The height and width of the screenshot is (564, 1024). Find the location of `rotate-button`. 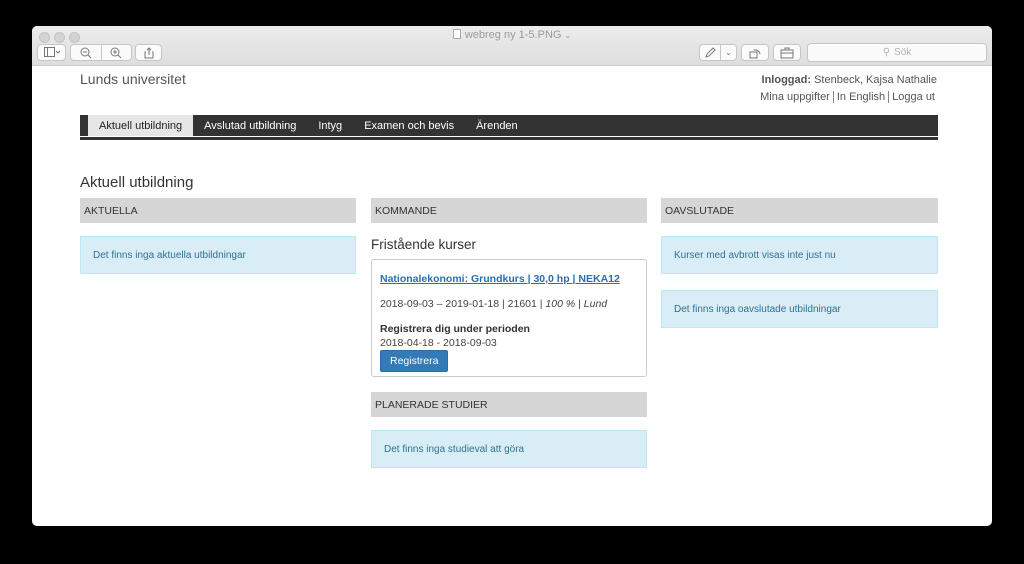

rotate-button is located at coordinates (755, 52).